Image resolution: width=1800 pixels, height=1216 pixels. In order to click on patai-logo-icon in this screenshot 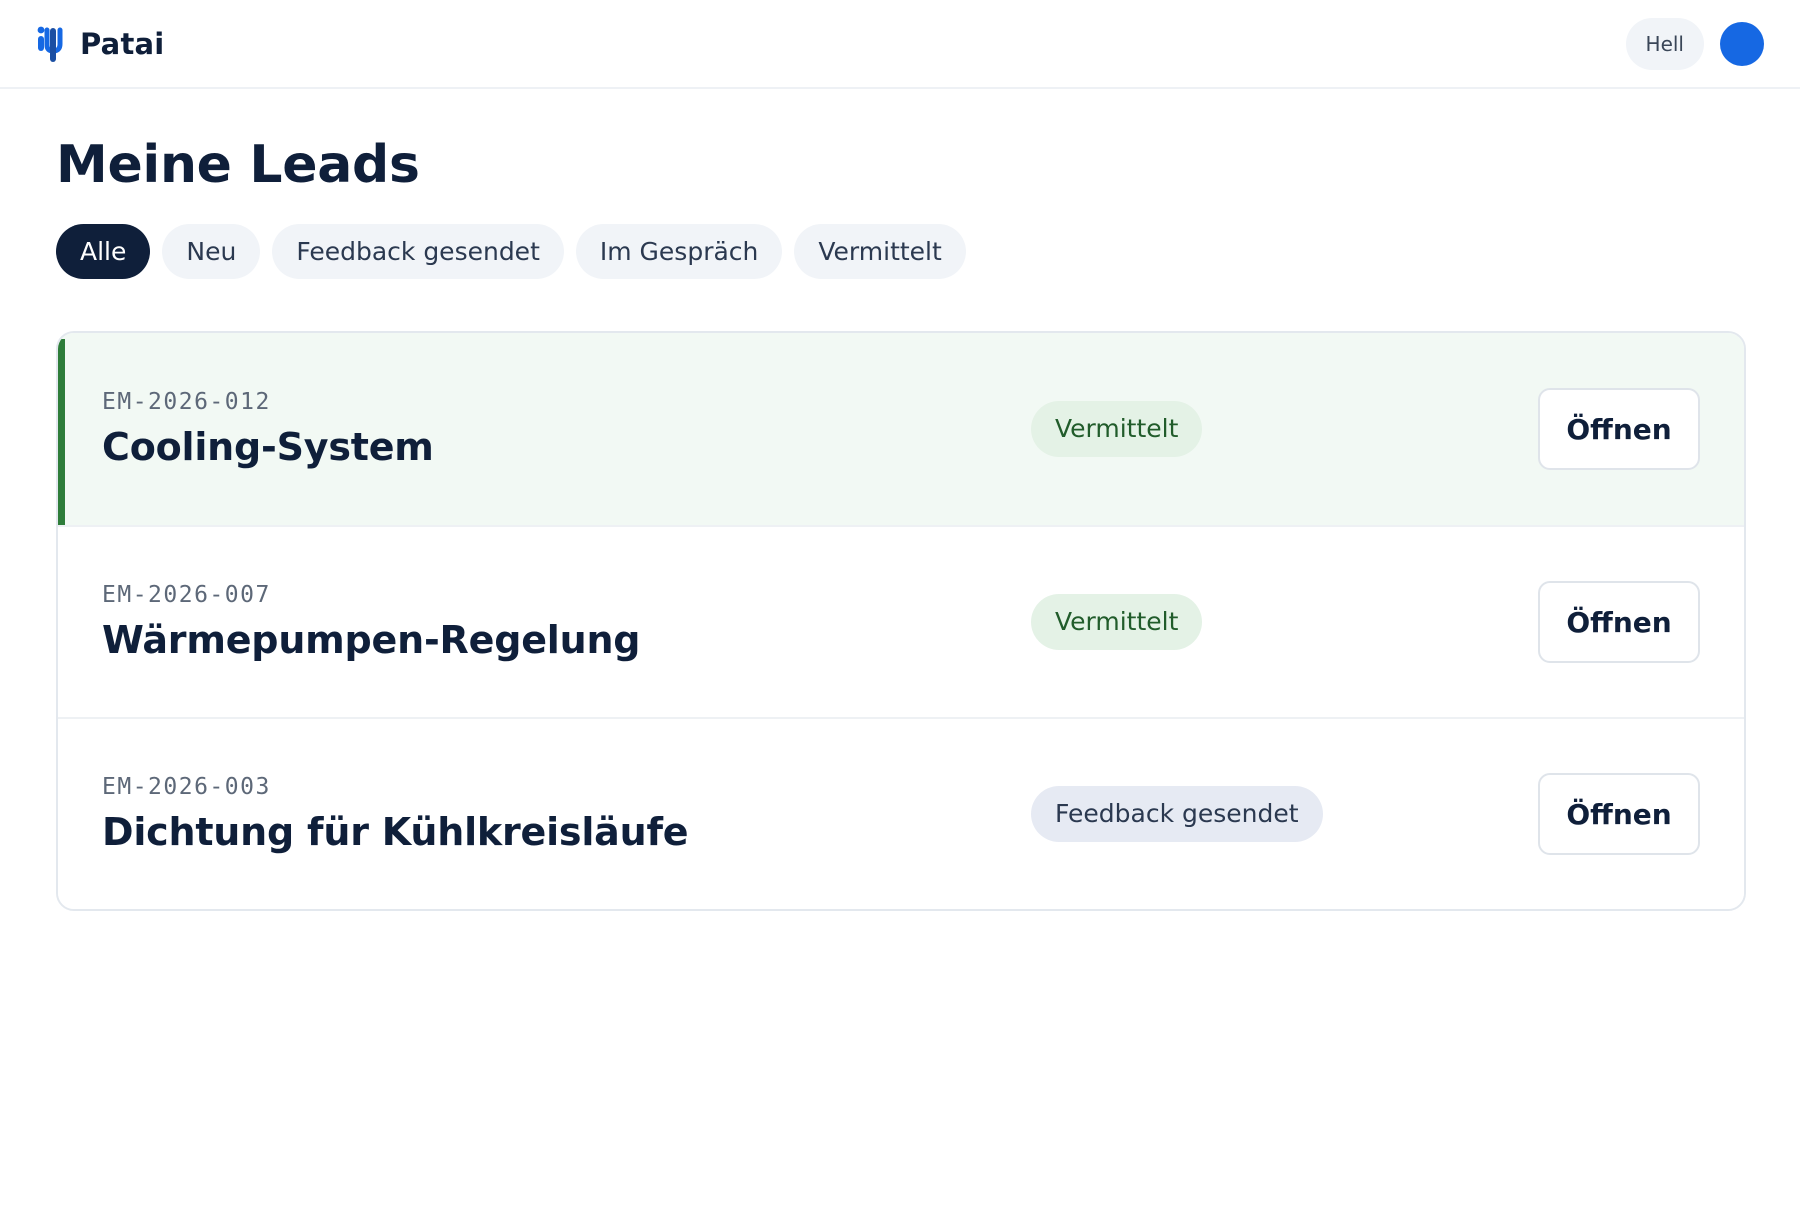, I will do `click(50, 44)`.